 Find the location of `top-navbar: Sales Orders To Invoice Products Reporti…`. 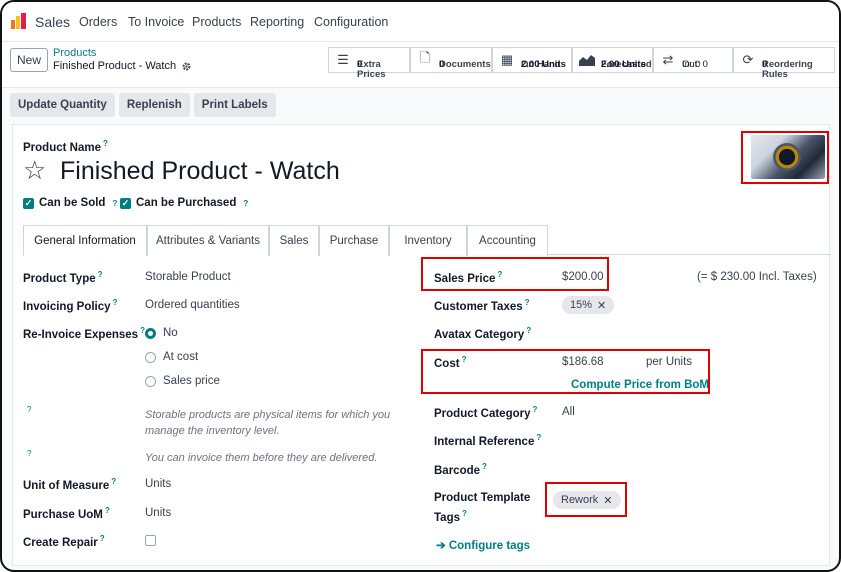

top-navbar: Sales Orders To Invoice Products Reporti… is located at coordinates (420, 22).